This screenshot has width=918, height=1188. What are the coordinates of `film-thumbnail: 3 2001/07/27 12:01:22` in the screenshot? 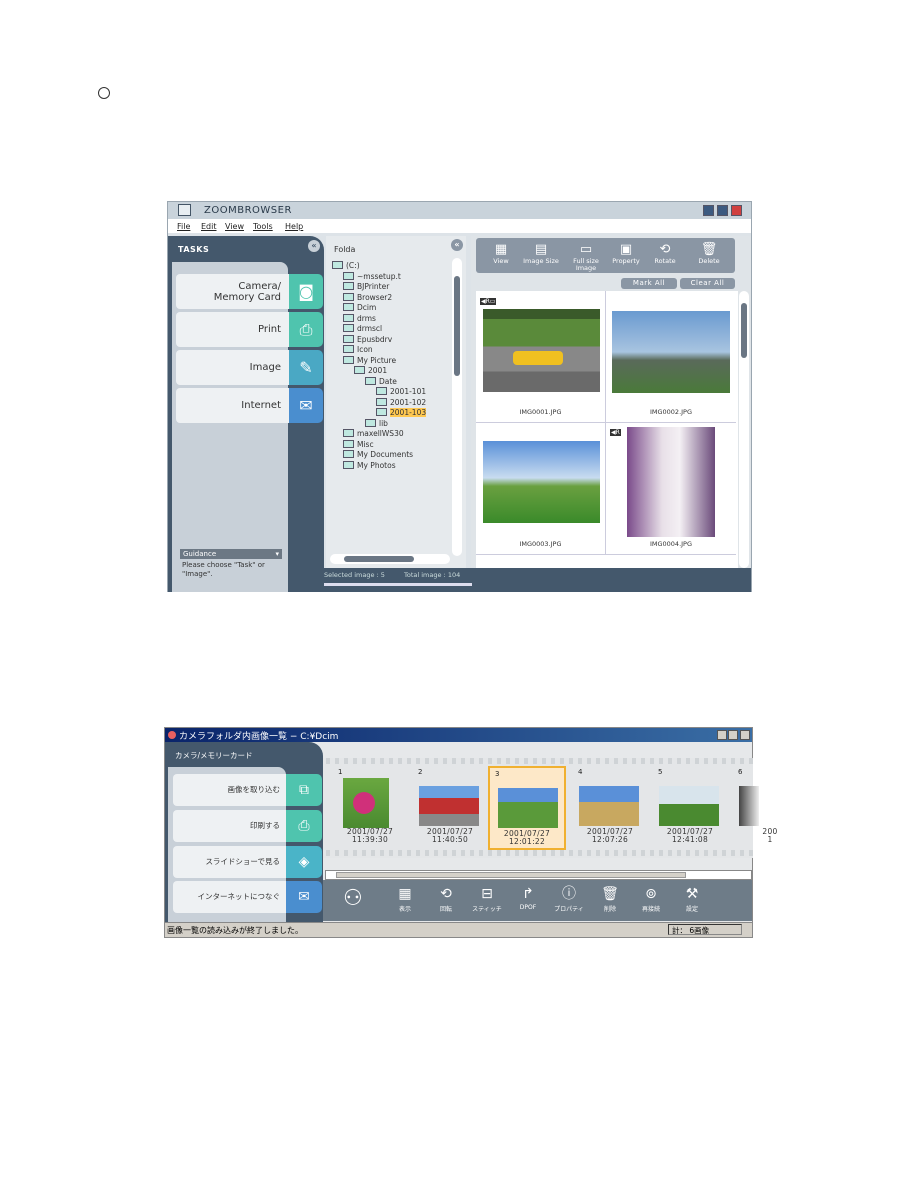 It's located at (527, 808).